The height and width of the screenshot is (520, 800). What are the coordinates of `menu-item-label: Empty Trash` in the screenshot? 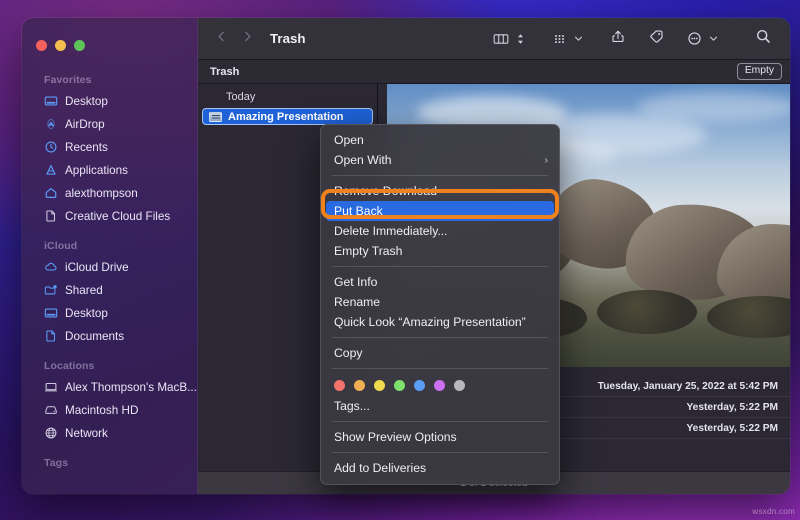 It's located at (368, 251).